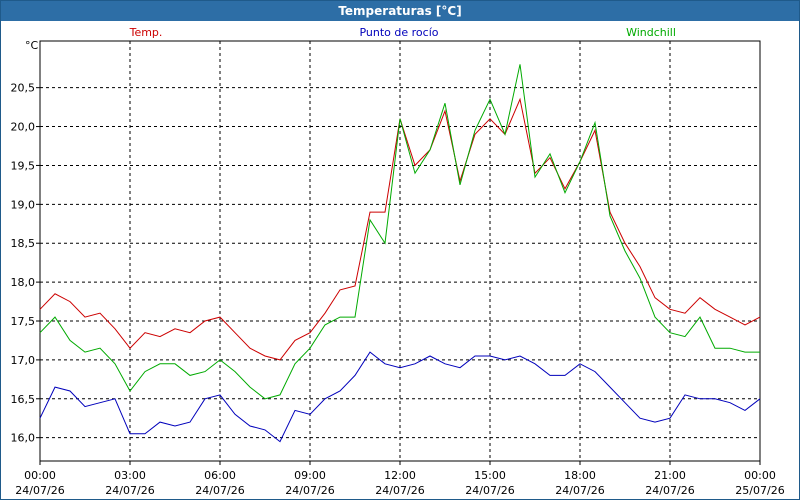 The width and height of the screenshot is (800, 500). I want to click on x-tick-time-label: 15:00, so click(490, 475).